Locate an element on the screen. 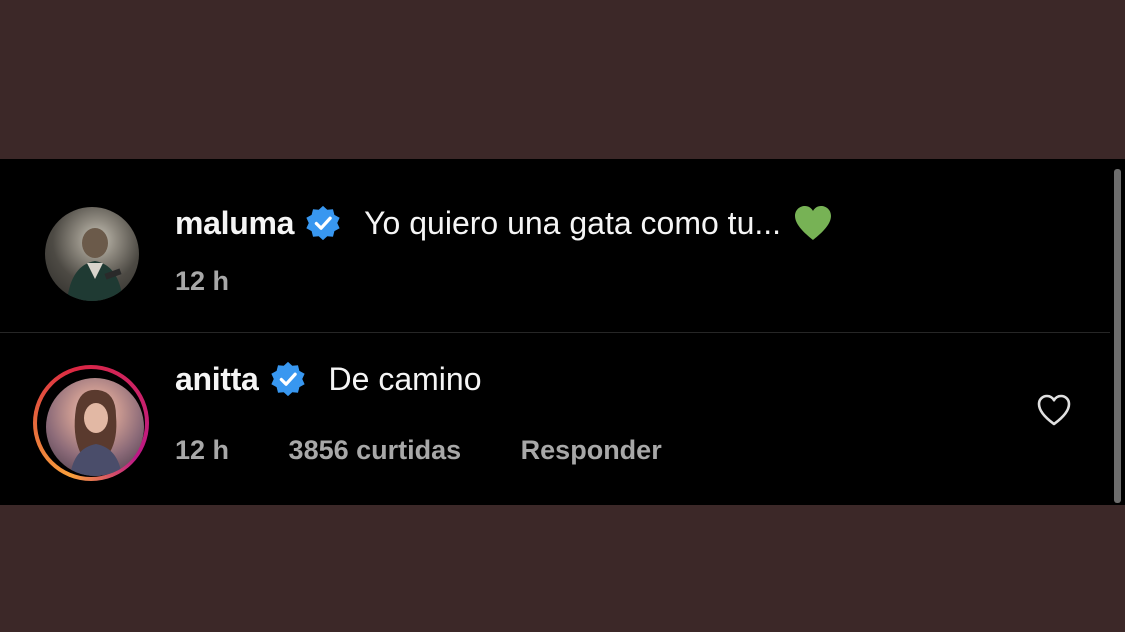 This screenshot has height=632, width=1125. comment-meta: 12 h 3856 curtidas Responder is located at coordinates (418, 450).